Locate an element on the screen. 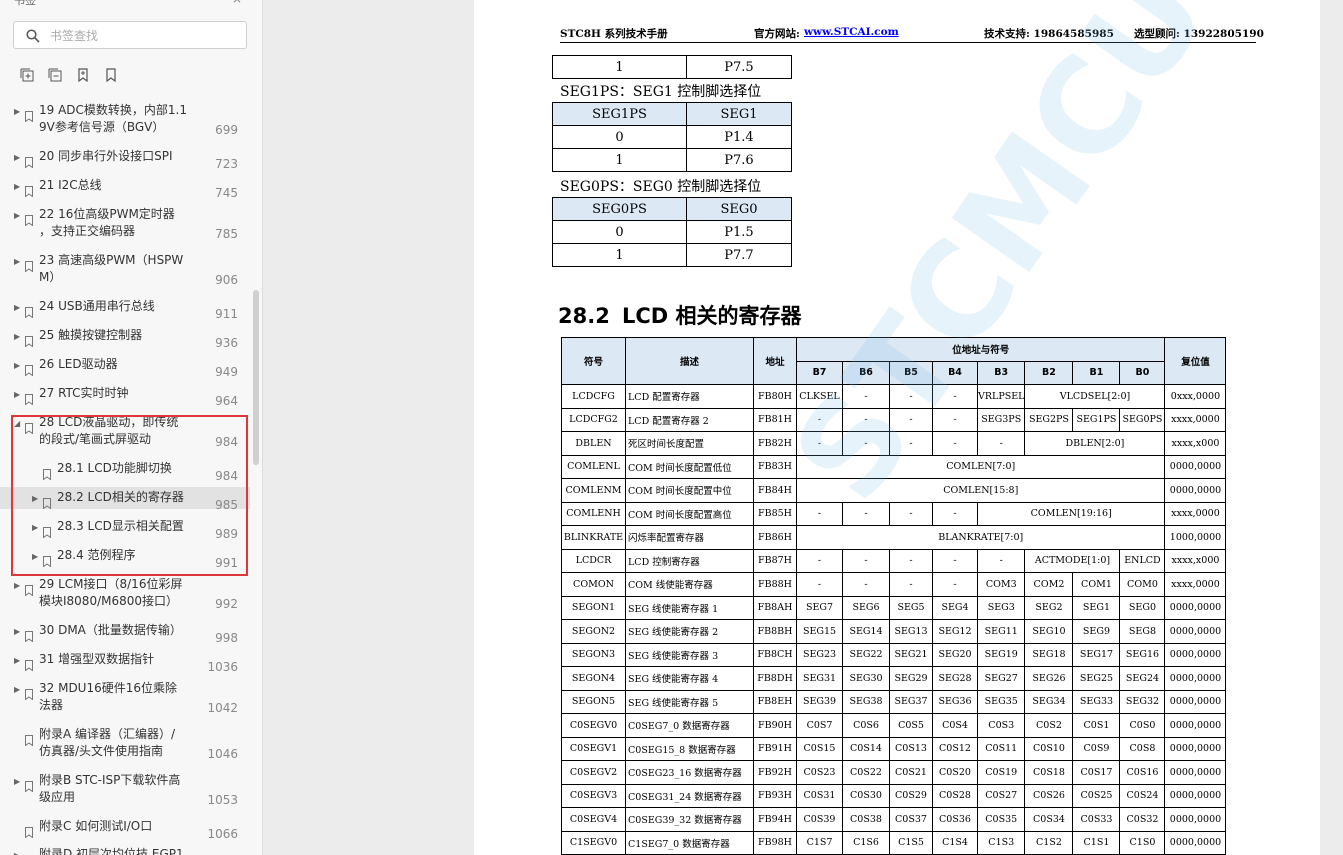 The width and height of the screenshot is (1343, 855). register-address: FB93H is located at coordinates (775, 795).